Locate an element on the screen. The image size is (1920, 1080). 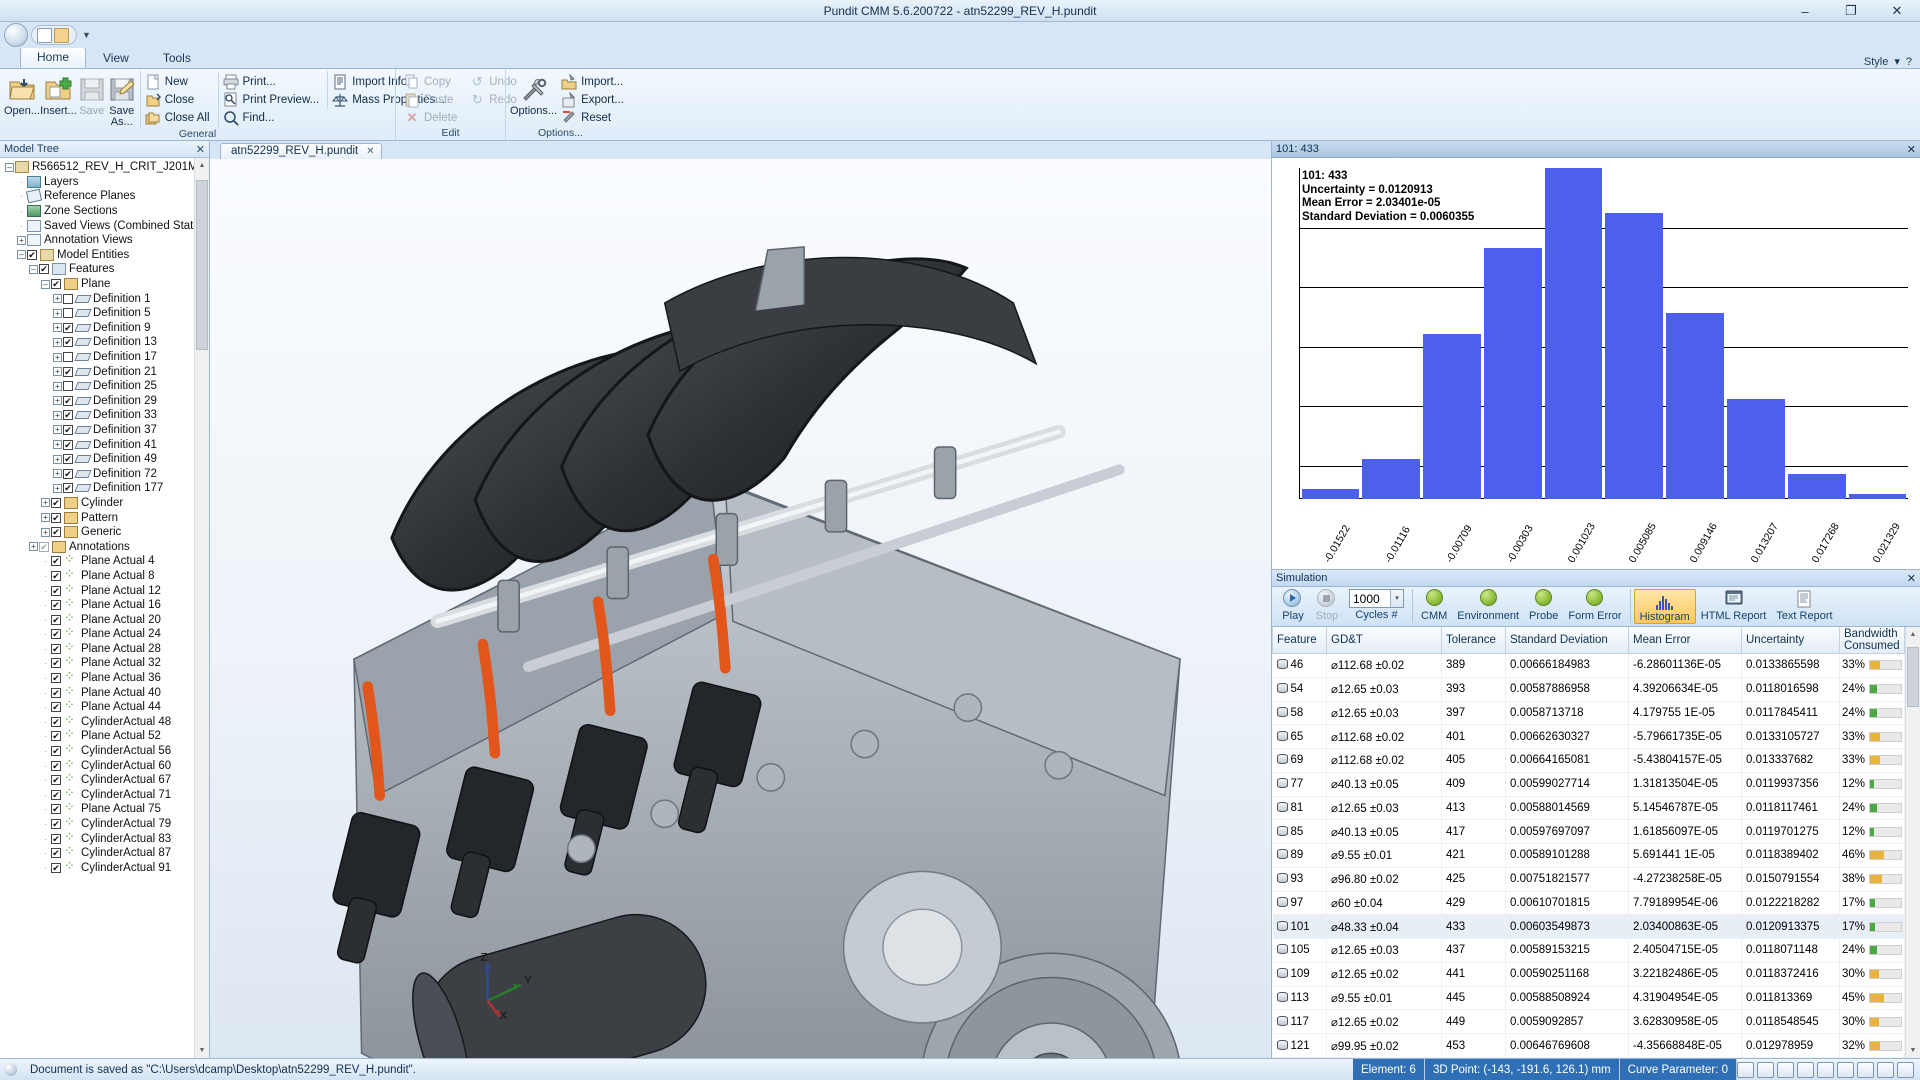
tree-node: – ✔ Model Entities is located at coordinates (97, 255).